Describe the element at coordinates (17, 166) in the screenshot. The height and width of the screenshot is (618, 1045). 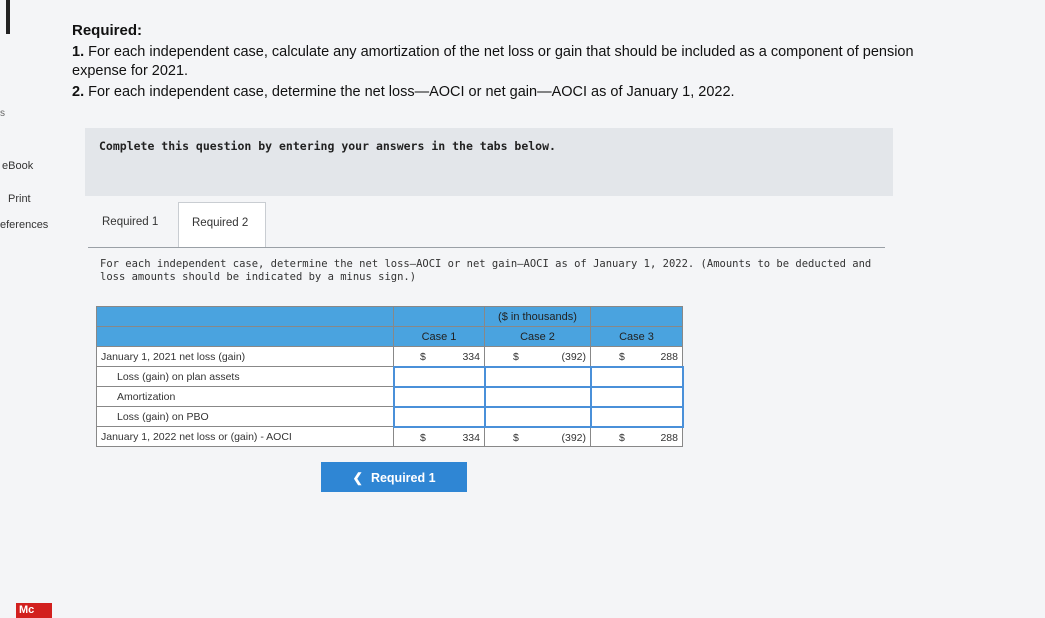
I see `sidebar-ebook-link: eBook` at that location.